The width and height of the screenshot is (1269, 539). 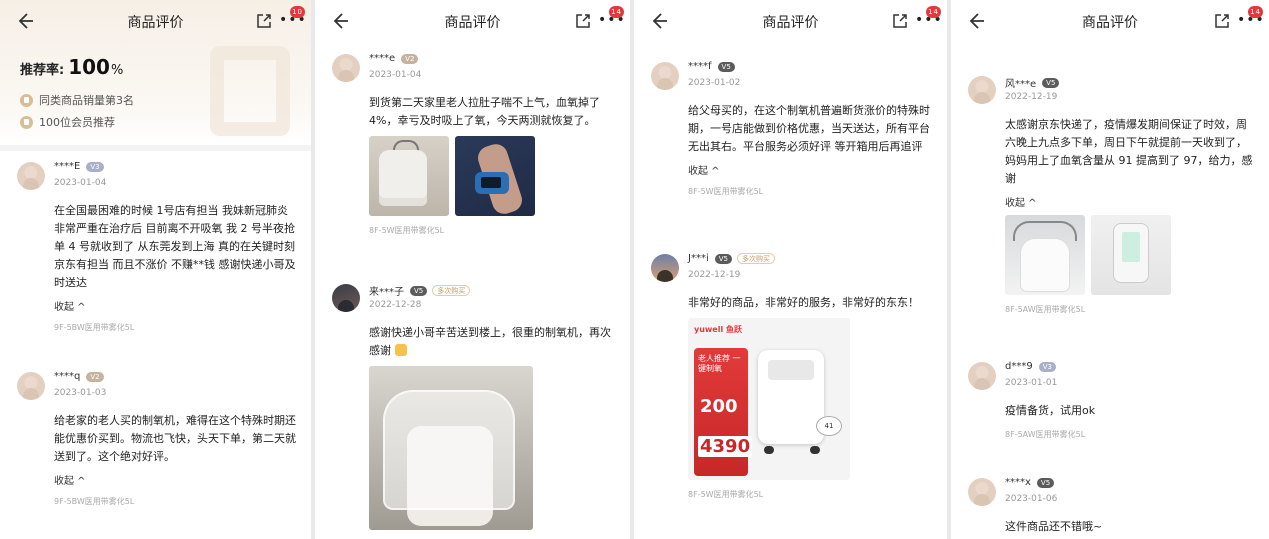 What do you see at coordinates (395, 305) in the screenshot?
I see `review-date: 2022-12-28` at bounding box center [395, 305].